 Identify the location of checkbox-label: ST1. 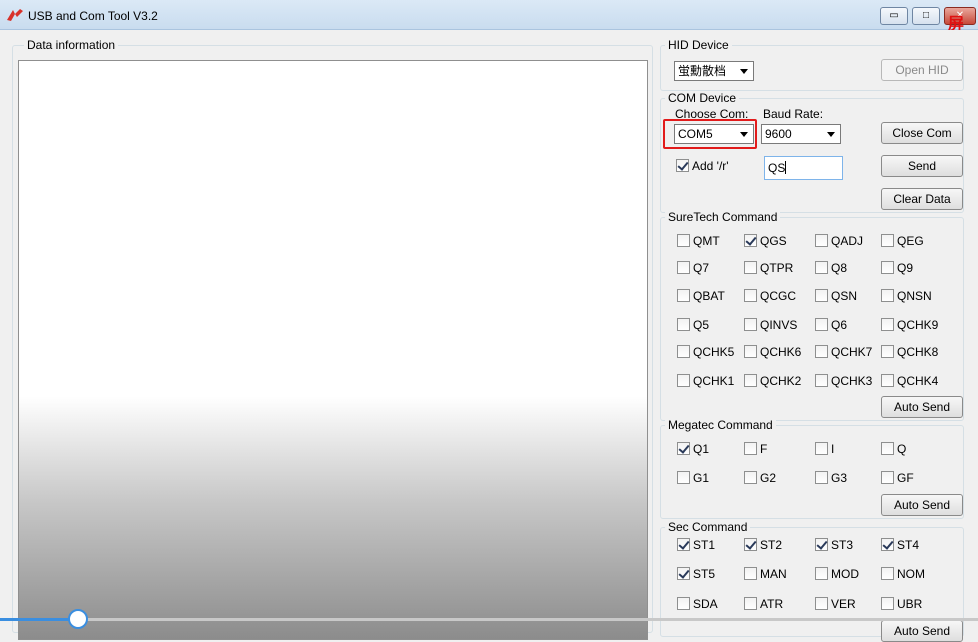
(704, 545).